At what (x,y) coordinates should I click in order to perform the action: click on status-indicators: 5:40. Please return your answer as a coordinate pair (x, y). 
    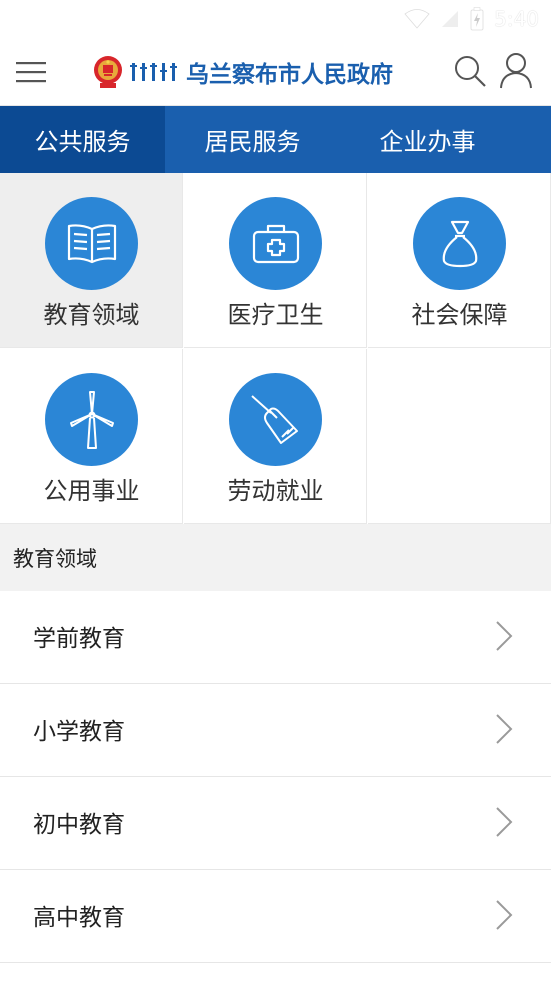
    Looking at the image, I should click on (471, 19).